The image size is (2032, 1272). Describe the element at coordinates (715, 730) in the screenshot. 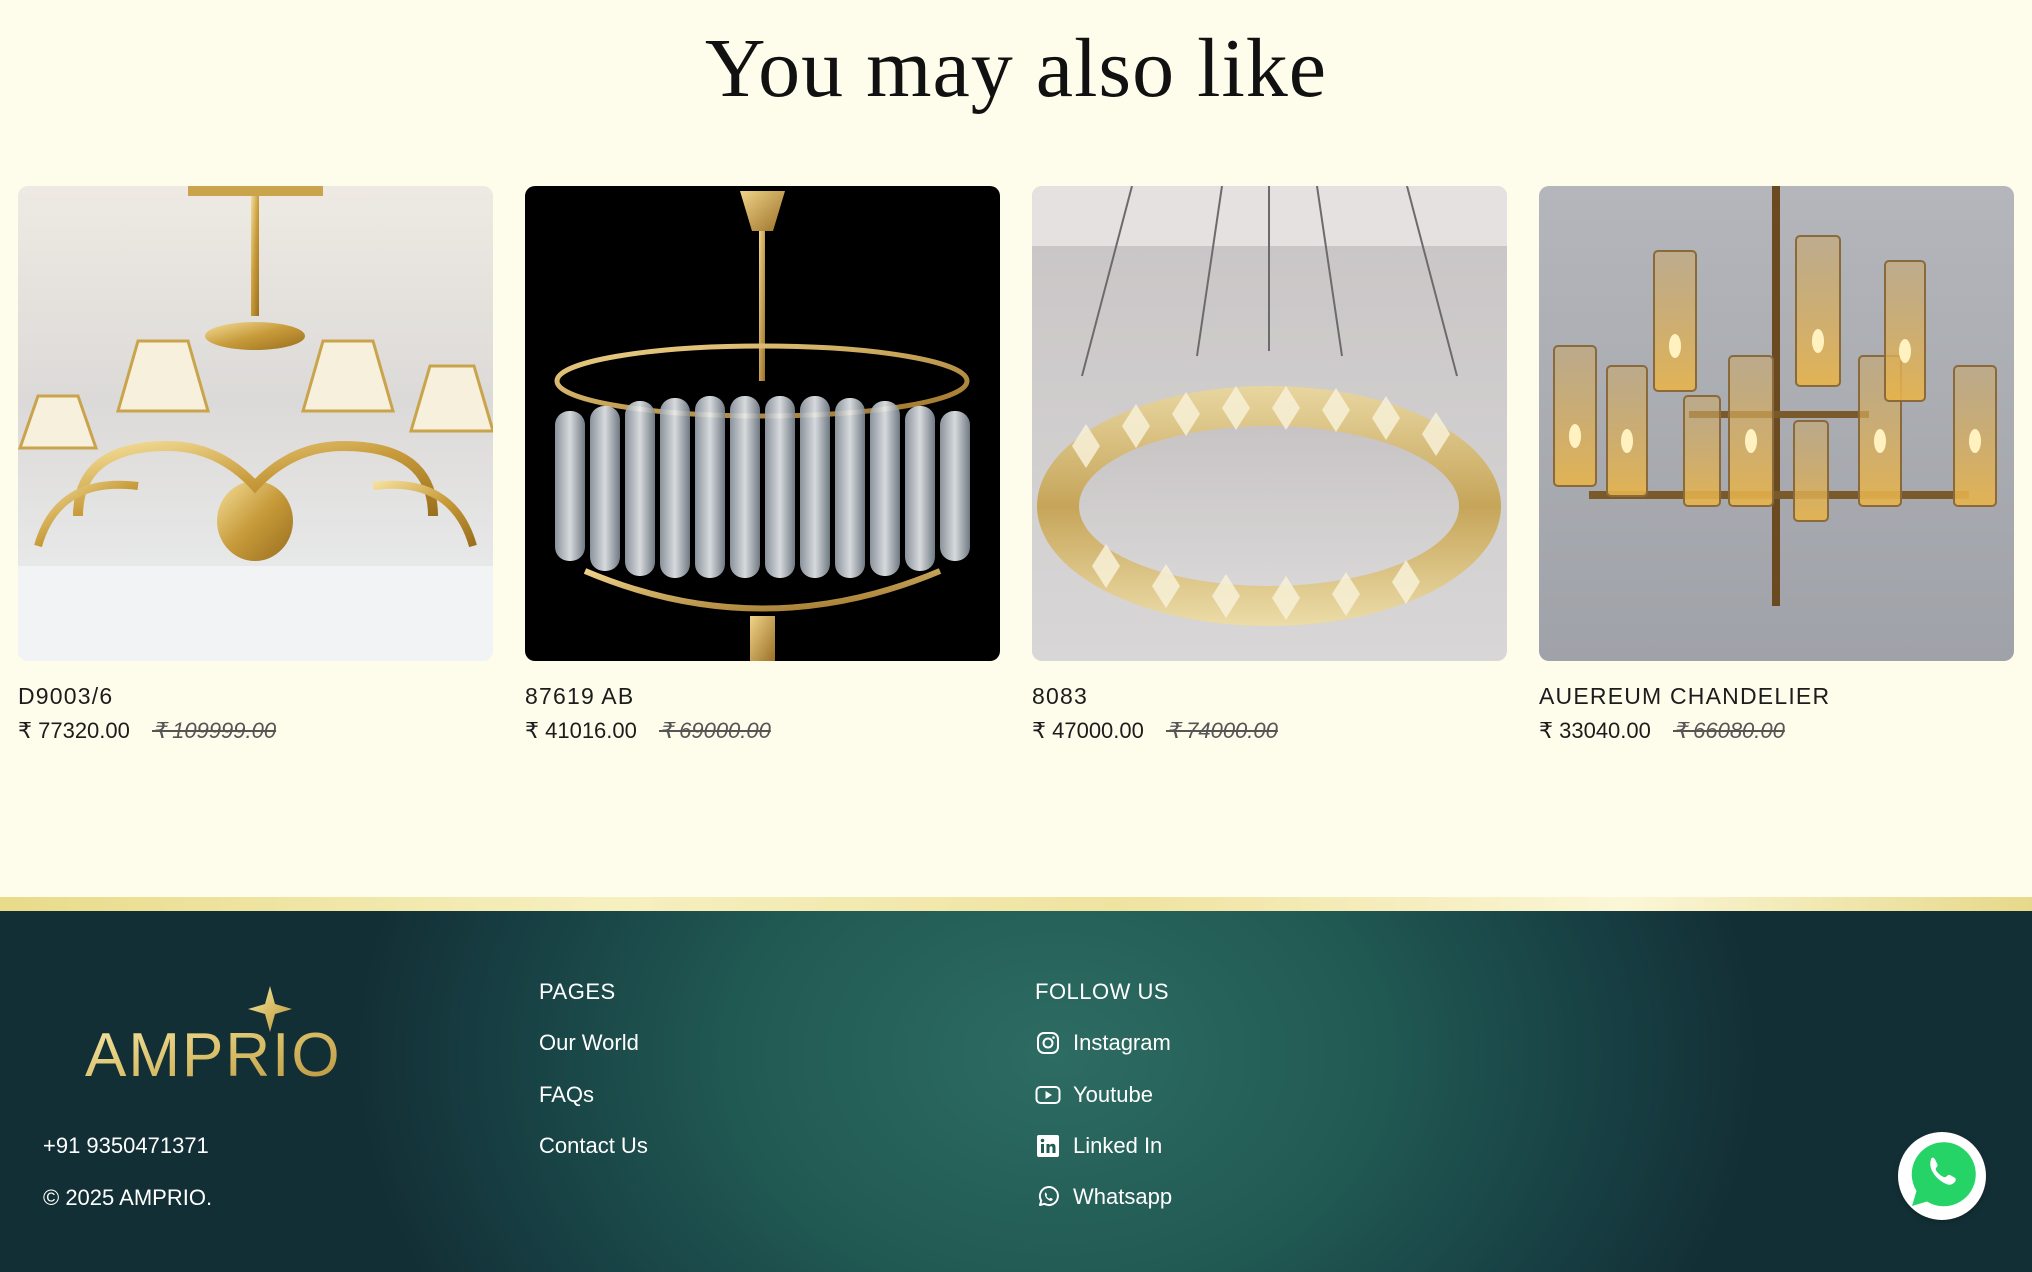

I see `product-compare-price: ₹ 69000.00` at that location.